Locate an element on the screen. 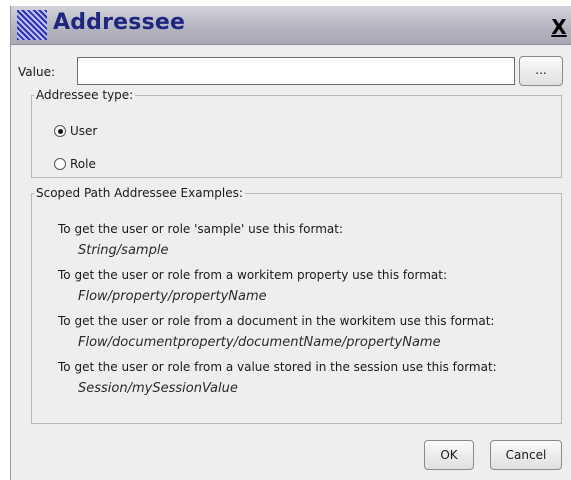 The image size is (571, 480). title-pattern-icon is located at coordinates (32, 25).